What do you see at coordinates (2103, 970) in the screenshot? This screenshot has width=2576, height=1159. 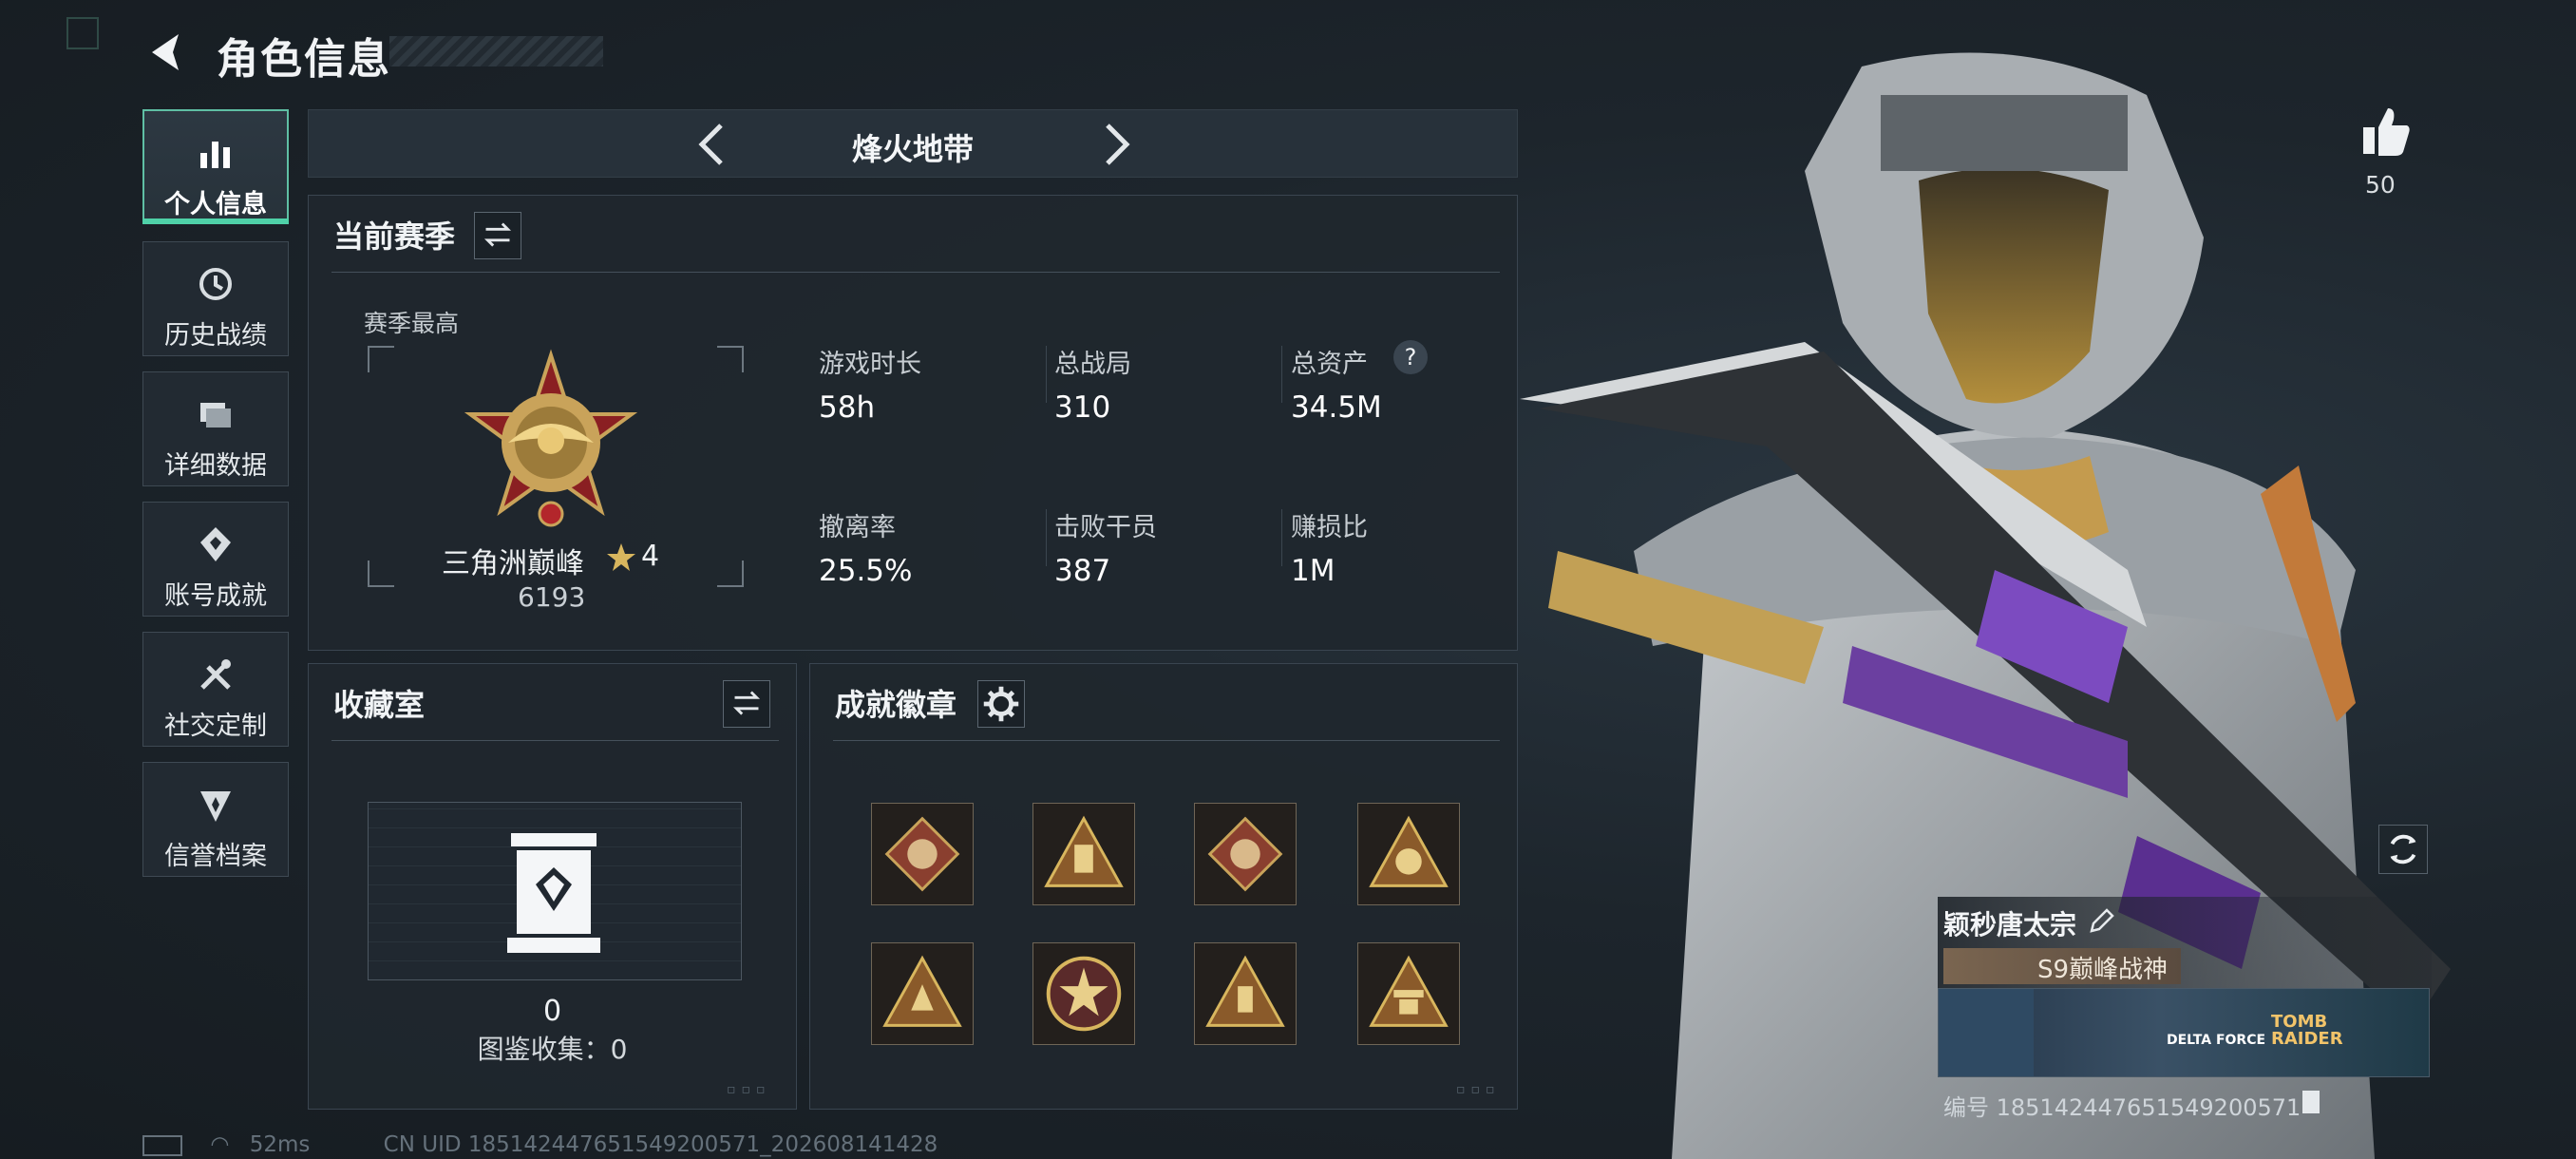 I see `rank-title: S9巅峰战神` at bounding box center [2103, 970].